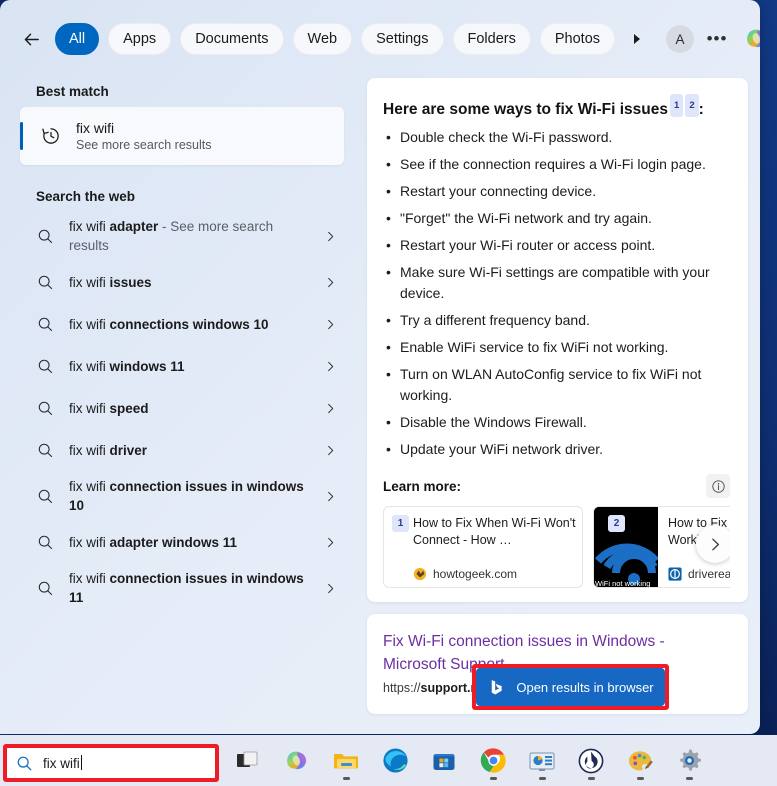 The width and height of the screenshot is (777, 786). Describe the element at coordinates (297, 761) in the screenshot. I see `taskbar-copilot-button` at that location.